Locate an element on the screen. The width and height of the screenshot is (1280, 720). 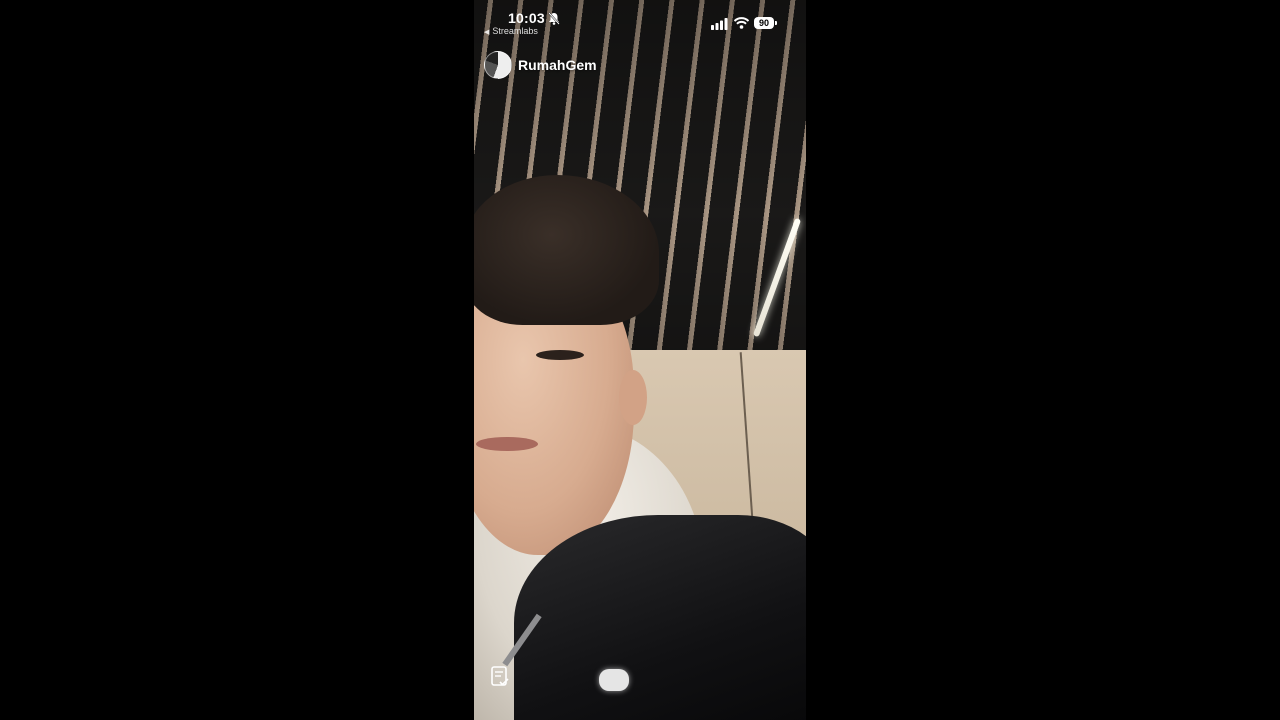
back-app-label: Streamlabs is located at coordinates (515, 31).